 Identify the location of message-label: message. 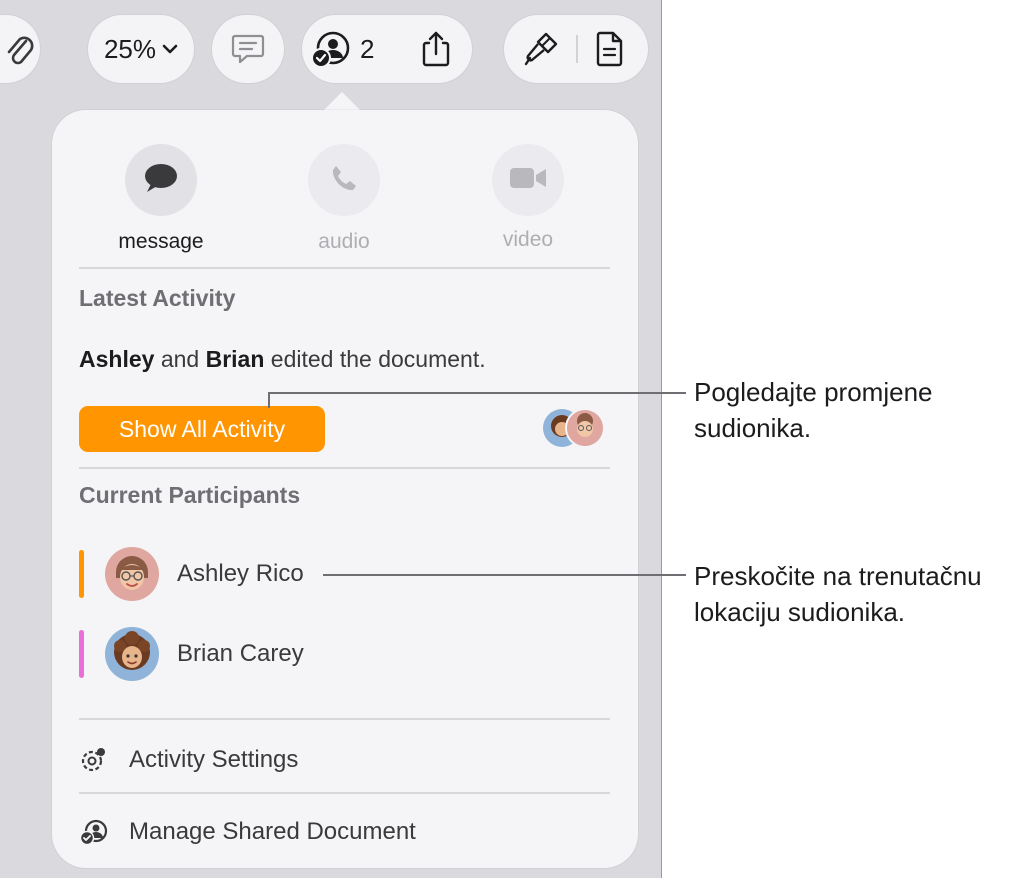
(161, 241).